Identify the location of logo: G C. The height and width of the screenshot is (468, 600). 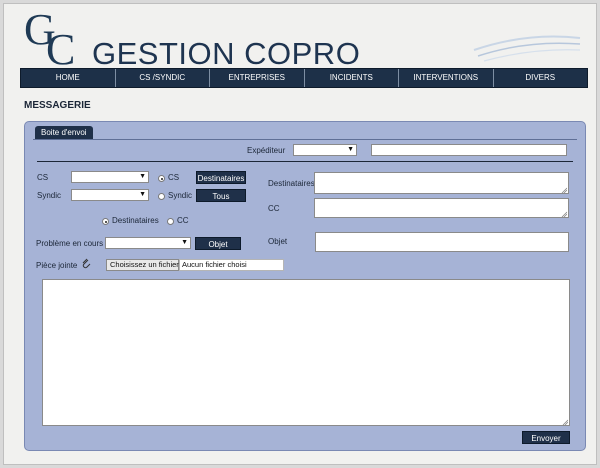
(52, 41).